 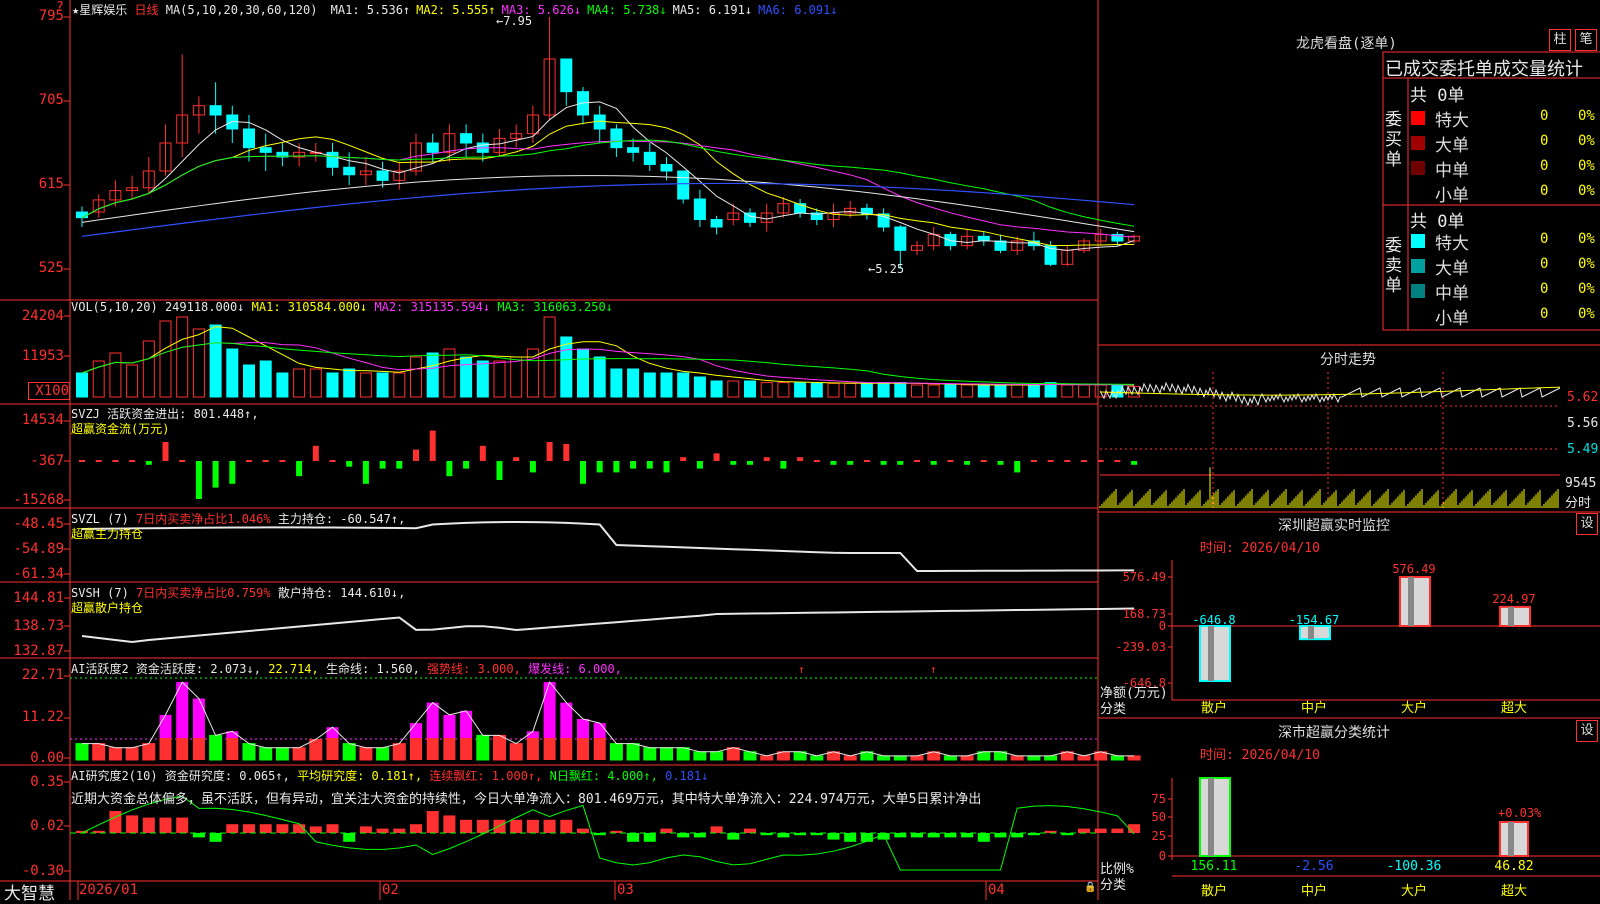 What do you see at coordinates (1113, 885) in the screenshot?
I see `classify-xlabel: 分类` at bounding box center [1113, 885].